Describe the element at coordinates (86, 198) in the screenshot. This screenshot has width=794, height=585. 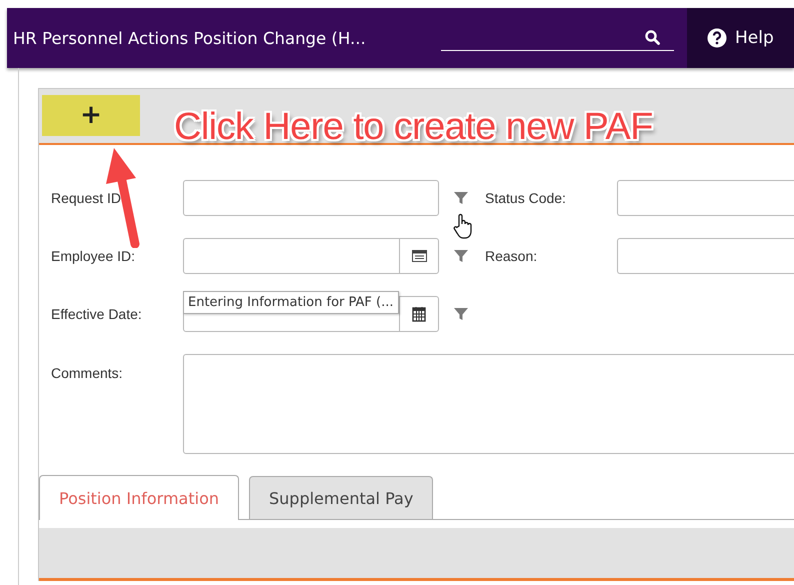
I see `field-label: Request ID` at that location.